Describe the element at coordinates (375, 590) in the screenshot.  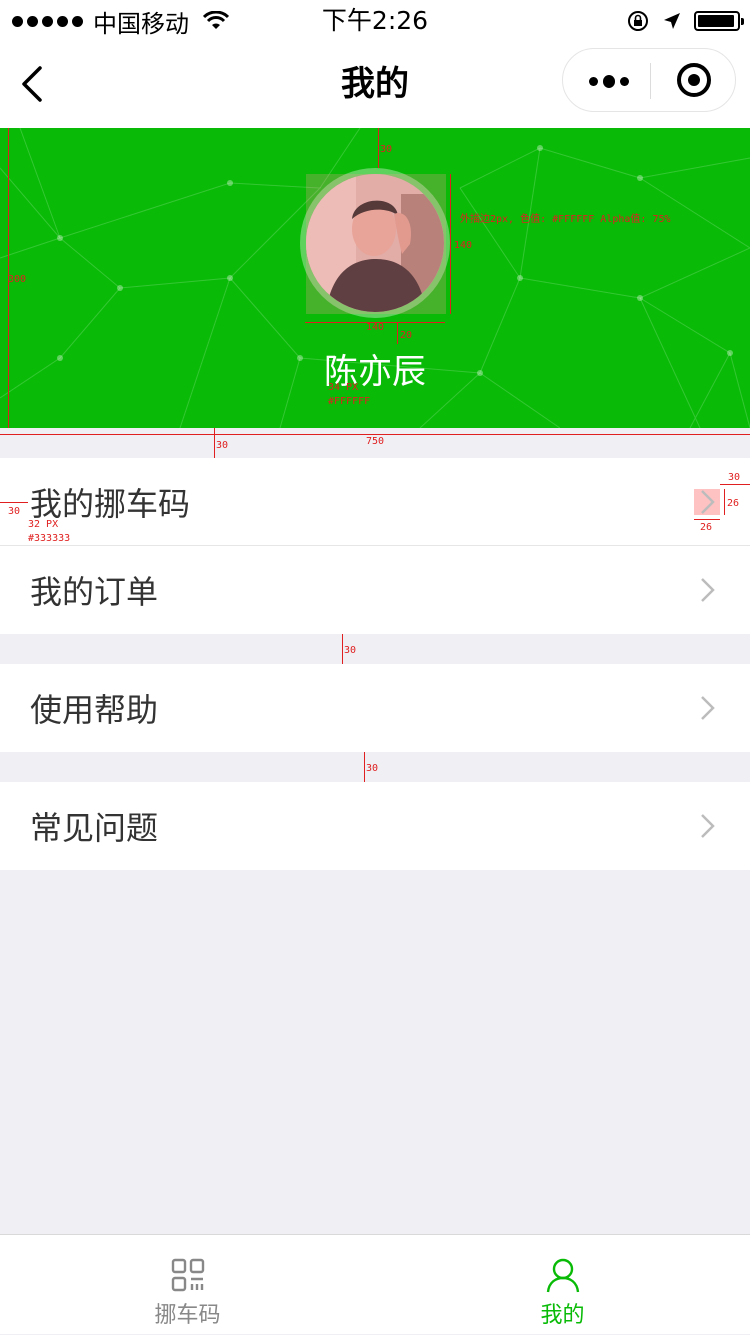
I see `menu-item-orders: 我的订单` at that location.